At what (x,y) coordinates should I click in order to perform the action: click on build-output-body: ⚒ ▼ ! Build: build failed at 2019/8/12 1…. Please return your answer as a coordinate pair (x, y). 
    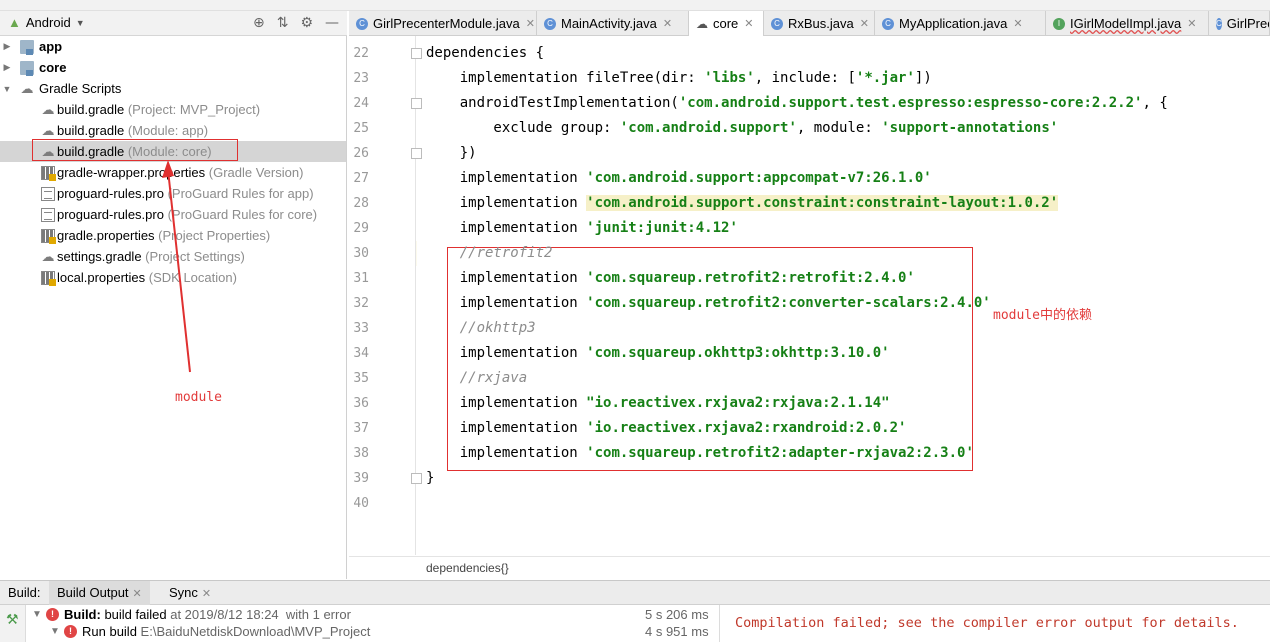
    Looking at the image, I should click on (635, 623).